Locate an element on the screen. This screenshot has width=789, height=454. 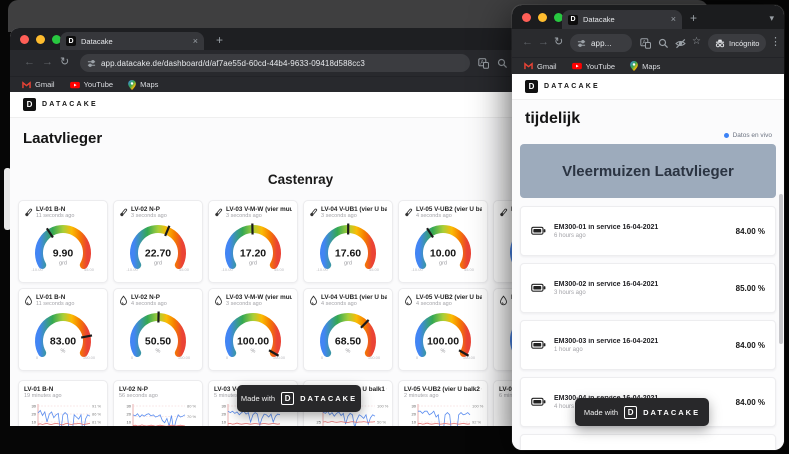
scrollbar is located at coordinates (781, 269).